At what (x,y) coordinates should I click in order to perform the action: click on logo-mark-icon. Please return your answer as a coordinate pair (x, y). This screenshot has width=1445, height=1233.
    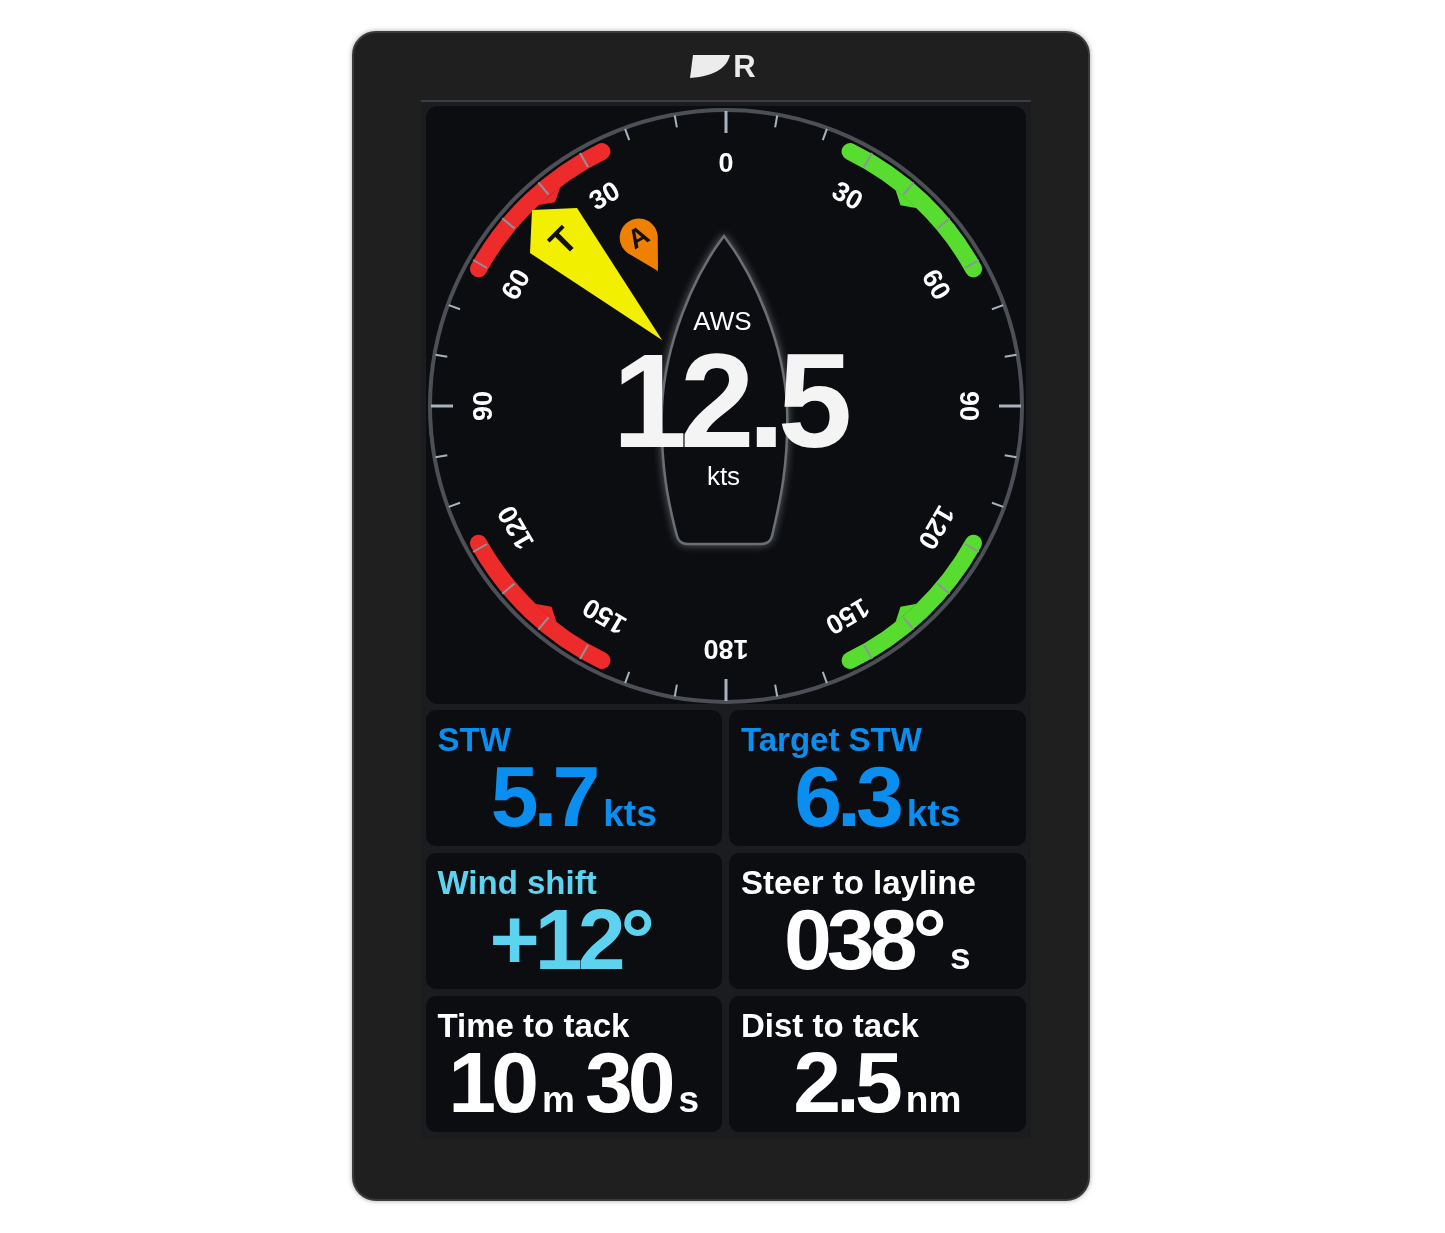
    Looking at the image, I should click on (710, 66).